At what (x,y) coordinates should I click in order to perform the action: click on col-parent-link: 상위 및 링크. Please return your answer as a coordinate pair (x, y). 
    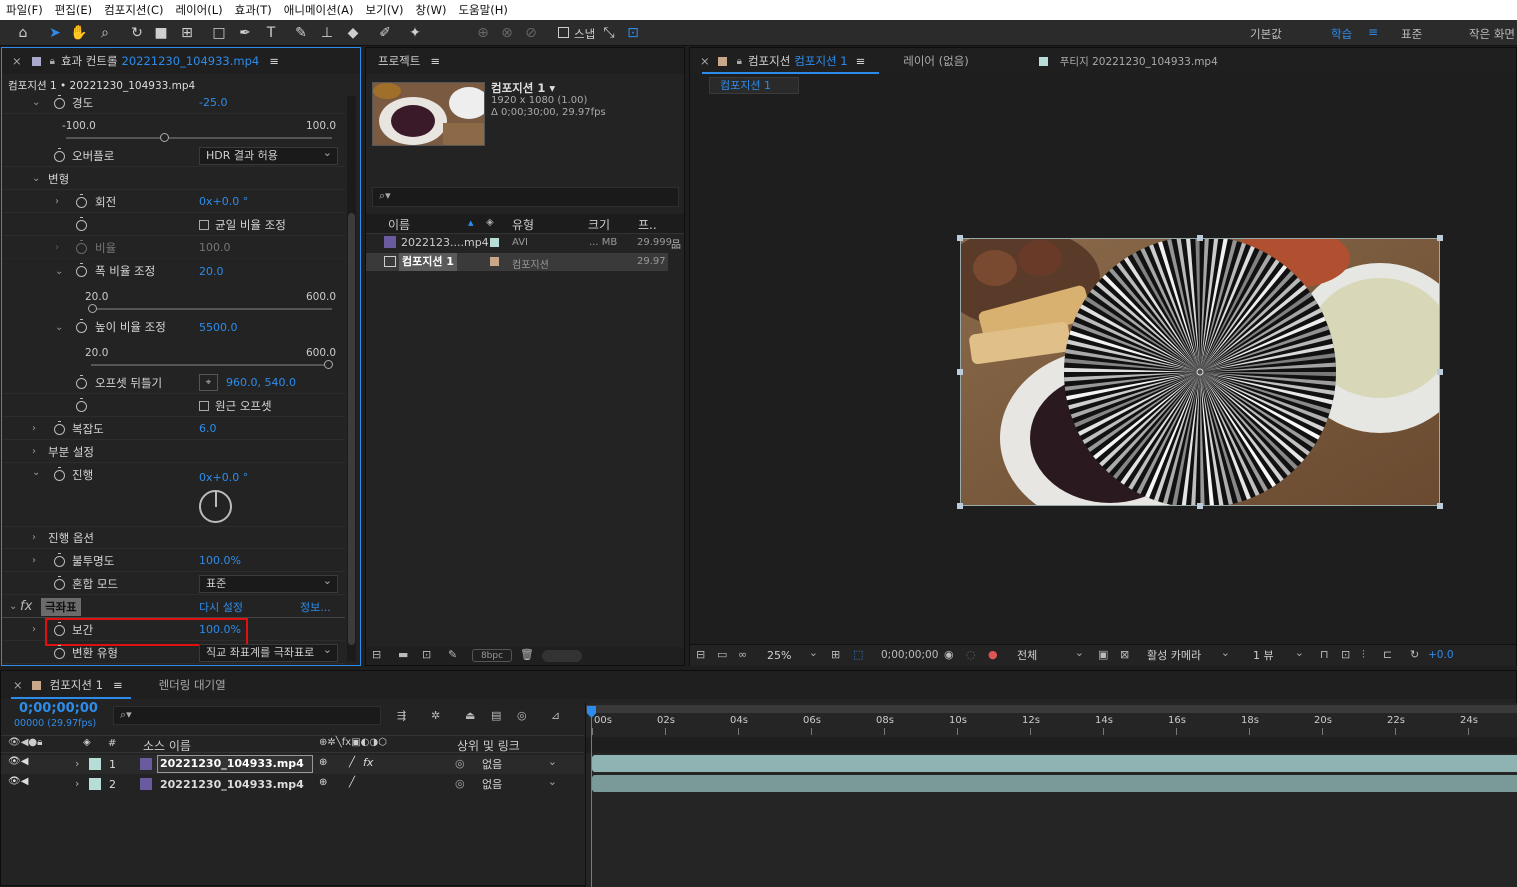
    Looking at the image, I should click on (488, 745).